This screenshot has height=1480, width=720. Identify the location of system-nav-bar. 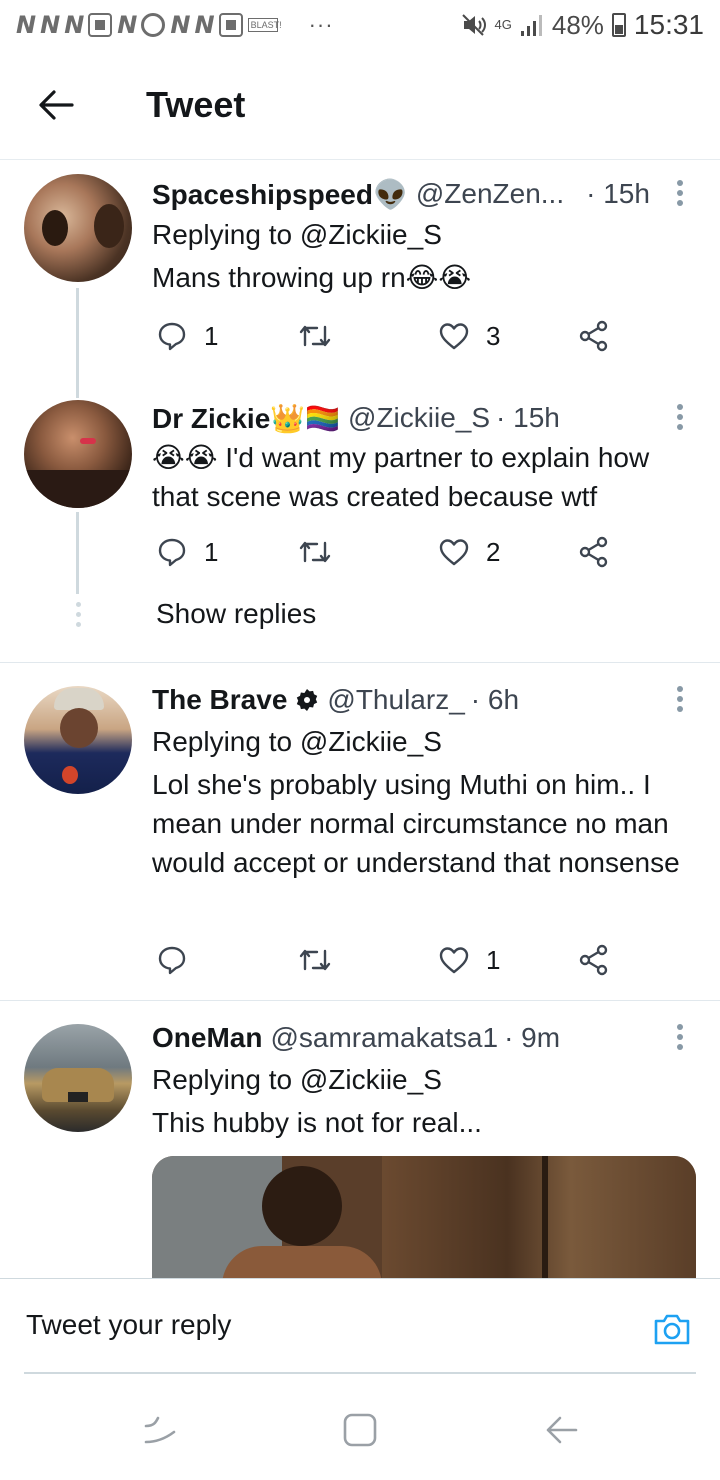
(360, 1428).